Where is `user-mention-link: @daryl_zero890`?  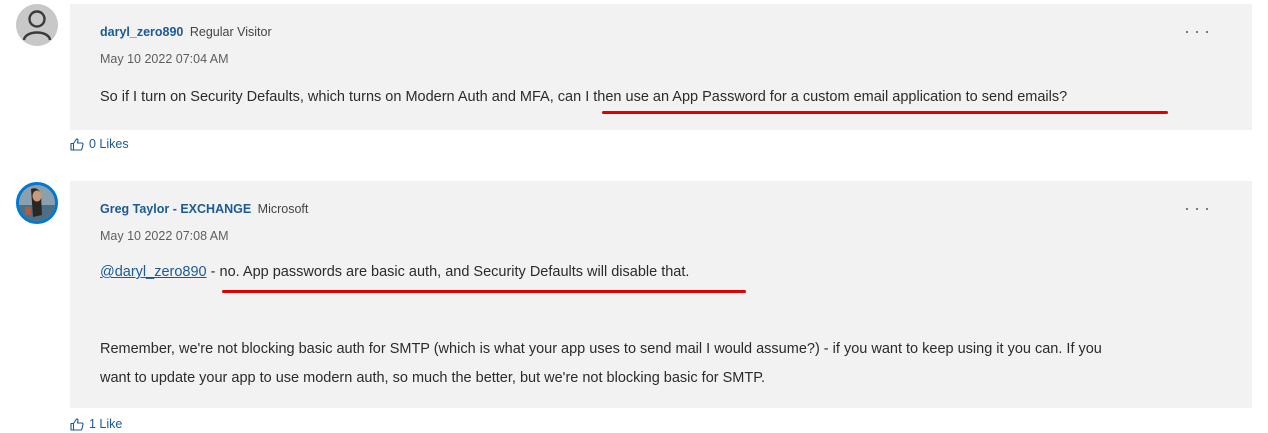 user-mention-link: @daryl_zero890 is located at coordinates (153, 272).